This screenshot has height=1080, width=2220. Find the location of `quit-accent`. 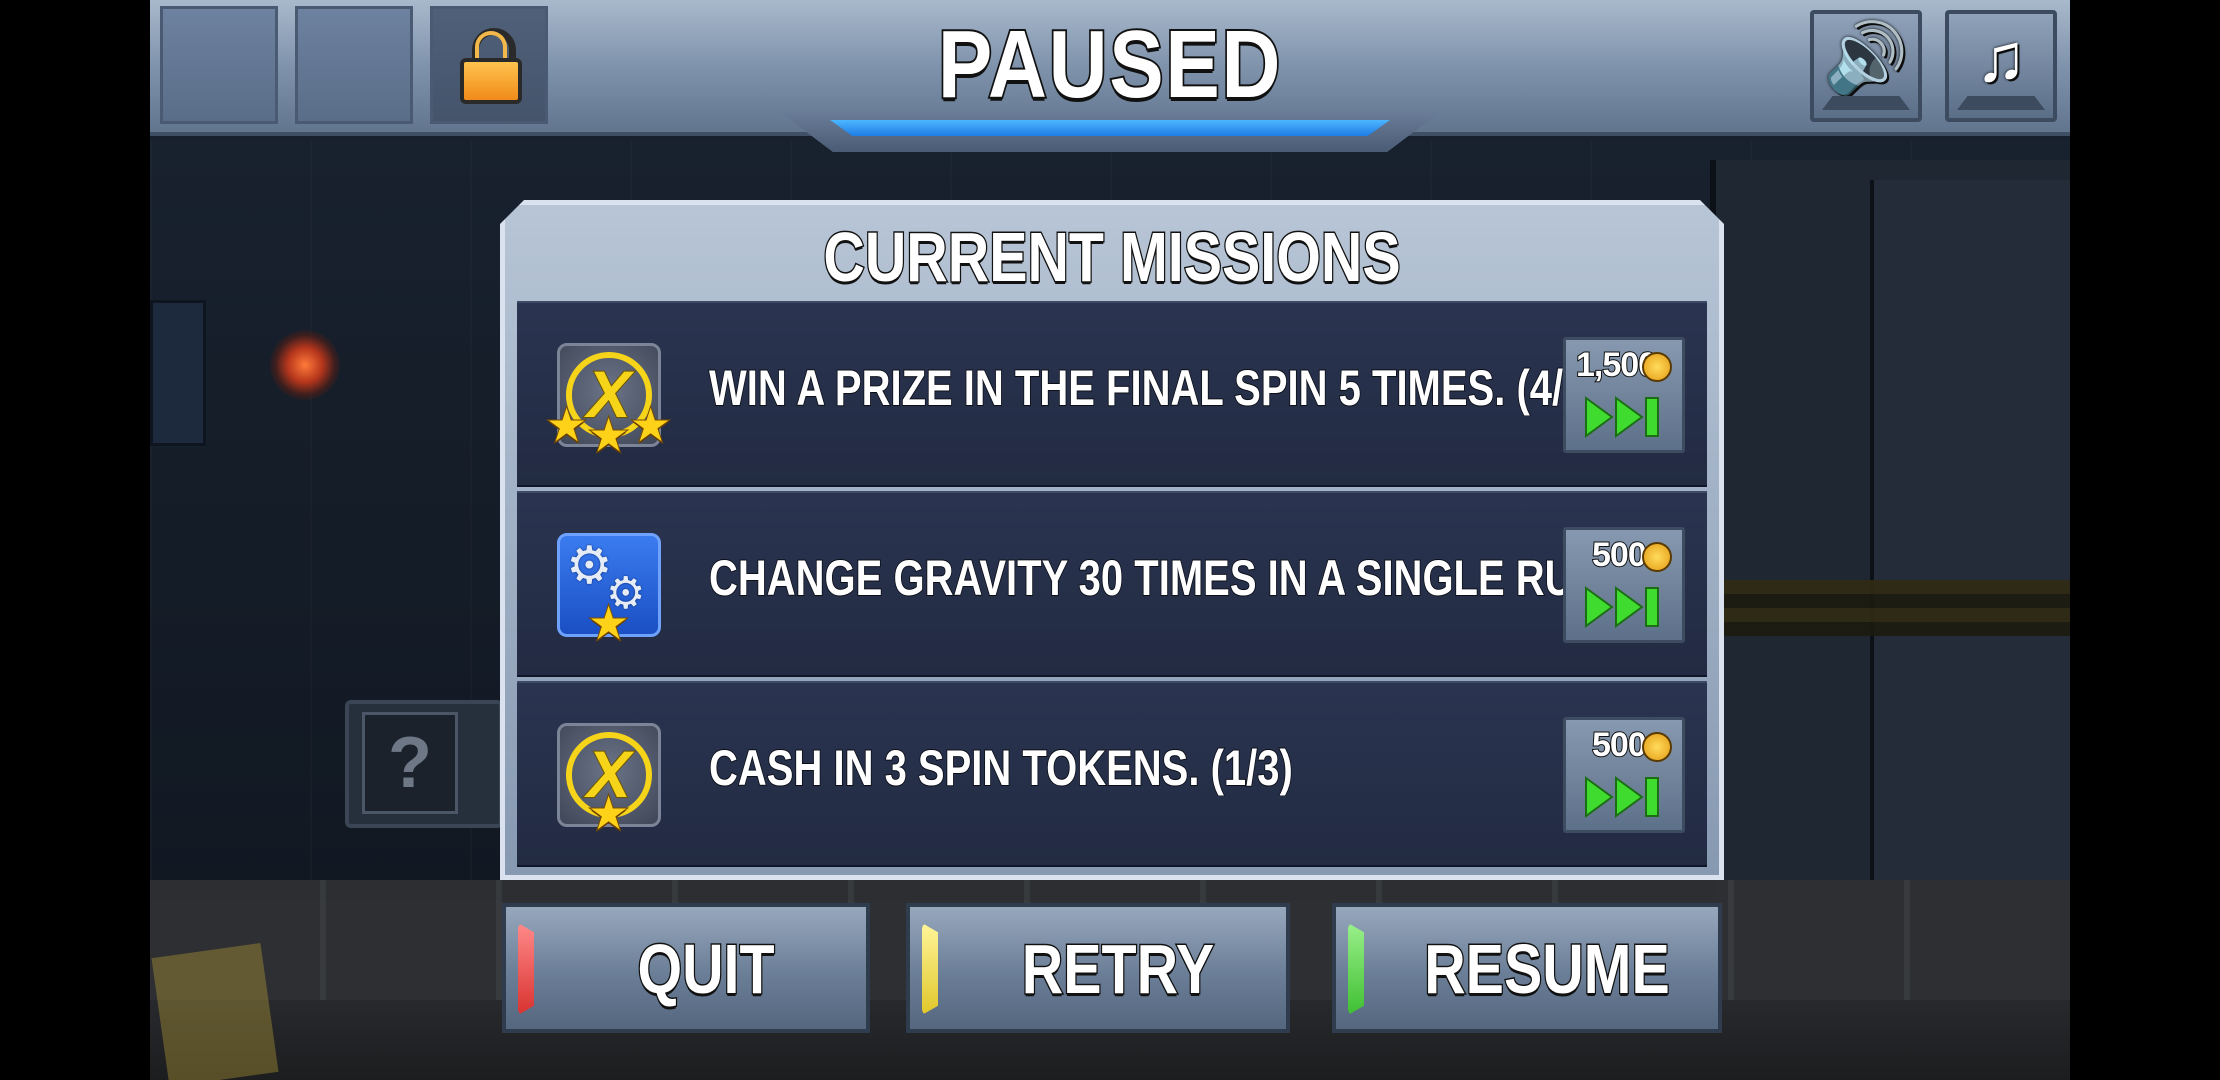

quit-accent is located at coordinates (526, 969).